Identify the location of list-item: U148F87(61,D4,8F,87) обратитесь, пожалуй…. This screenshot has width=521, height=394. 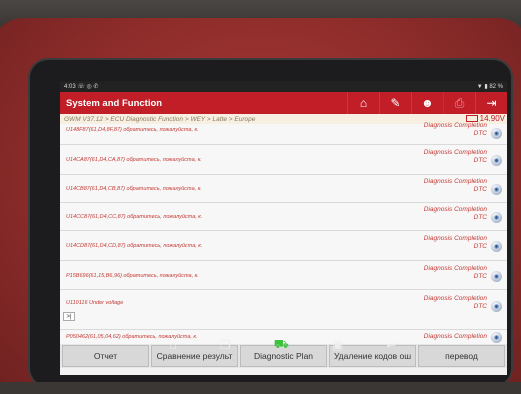
(283, 133).